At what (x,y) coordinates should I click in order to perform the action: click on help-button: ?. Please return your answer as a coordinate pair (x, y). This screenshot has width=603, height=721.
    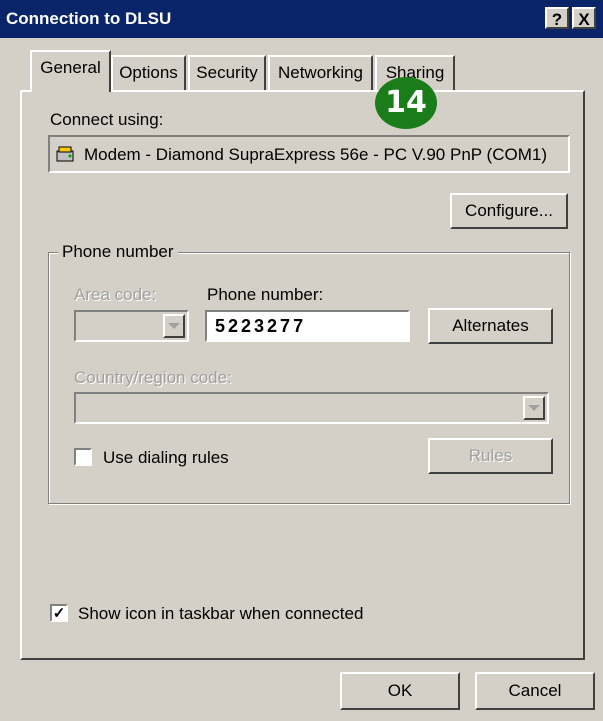
    Looking at the image, I should click on (557, 18).